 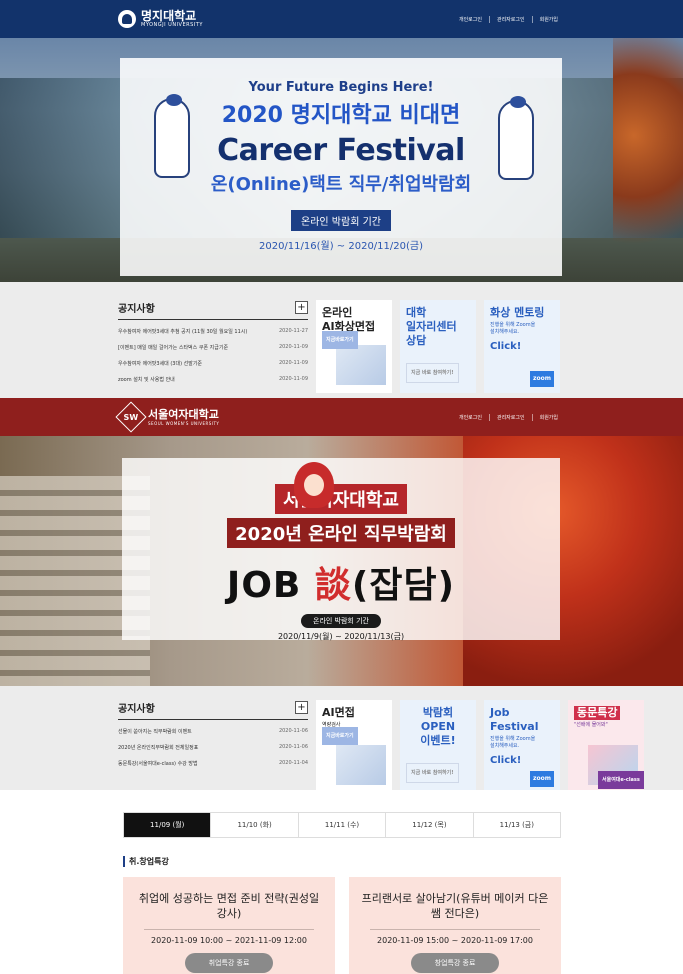 I want to click on lecture-ended-button: 창업특강 종료, so click(x=455, y=963).